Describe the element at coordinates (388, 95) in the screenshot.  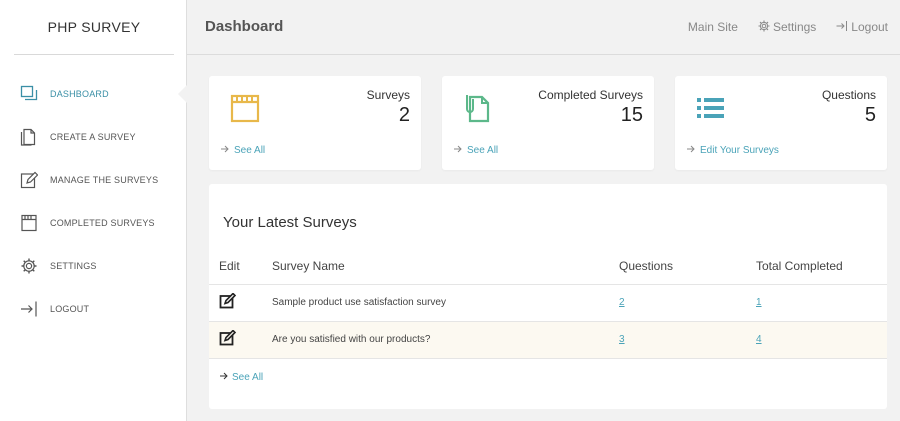
I see `card-title: Surveys` at that location.